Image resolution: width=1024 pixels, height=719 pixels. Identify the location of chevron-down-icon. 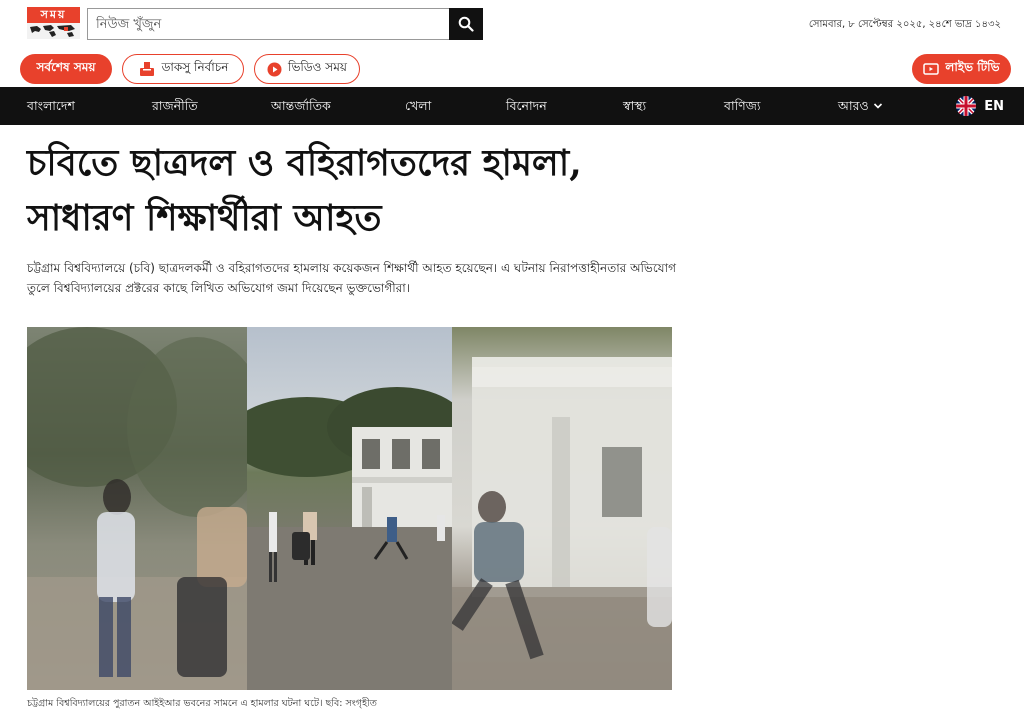
(877, 106).